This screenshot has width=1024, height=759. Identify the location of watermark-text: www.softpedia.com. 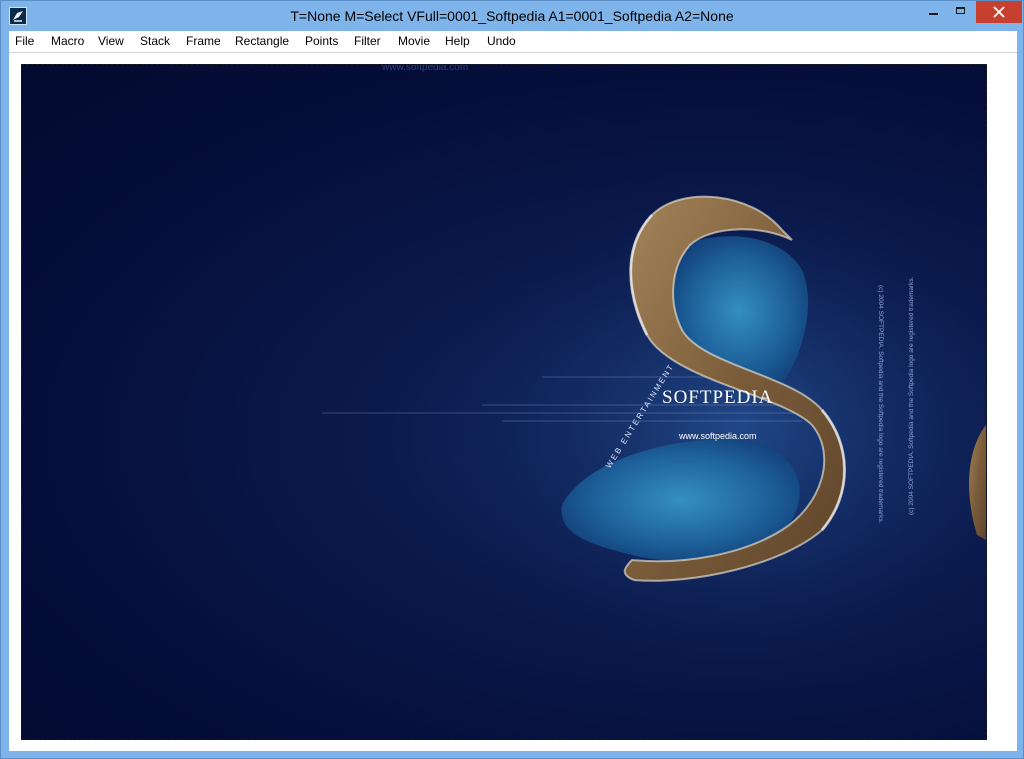
(425, 68).